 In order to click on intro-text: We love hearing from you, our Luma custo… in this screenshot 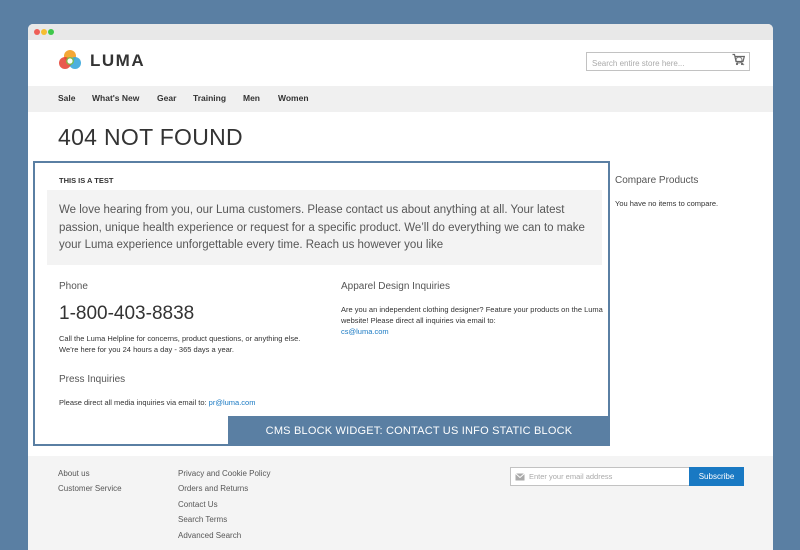, I will do `click(324, 227)`.